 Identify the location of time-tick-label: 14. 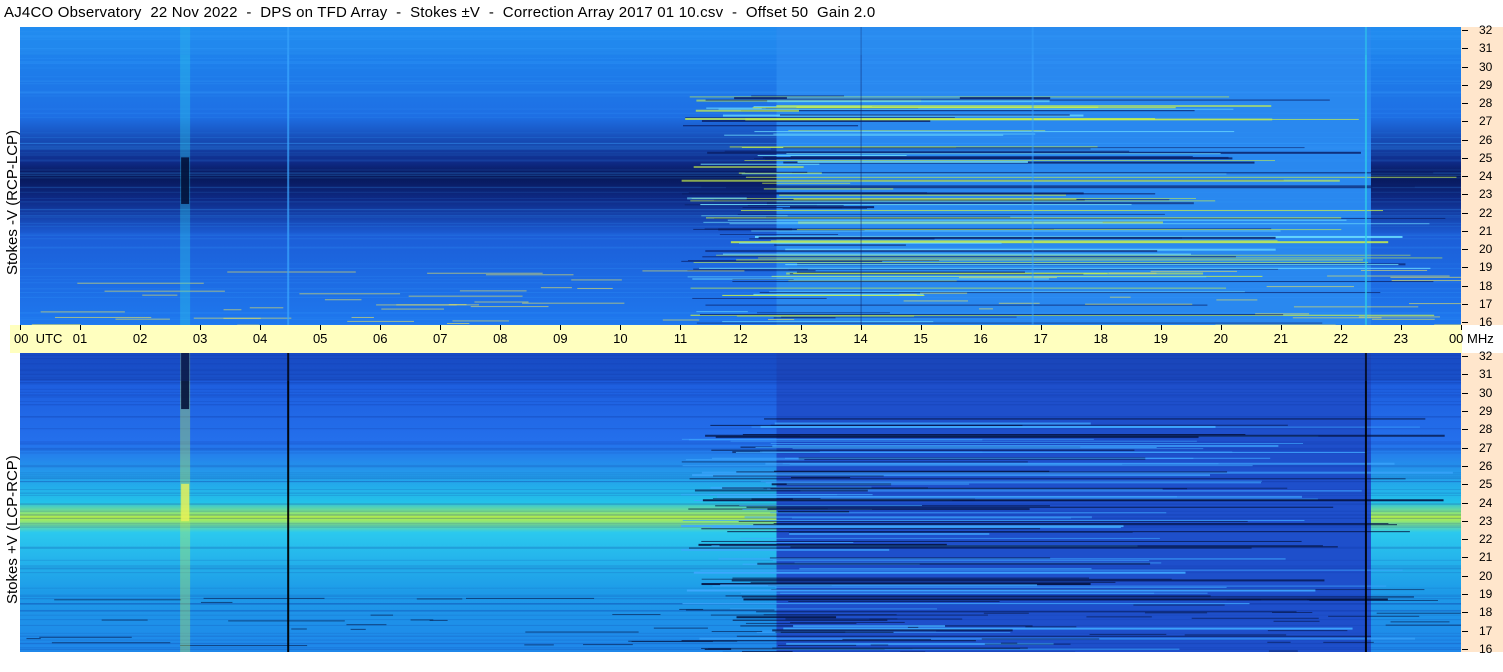
(860, 338).